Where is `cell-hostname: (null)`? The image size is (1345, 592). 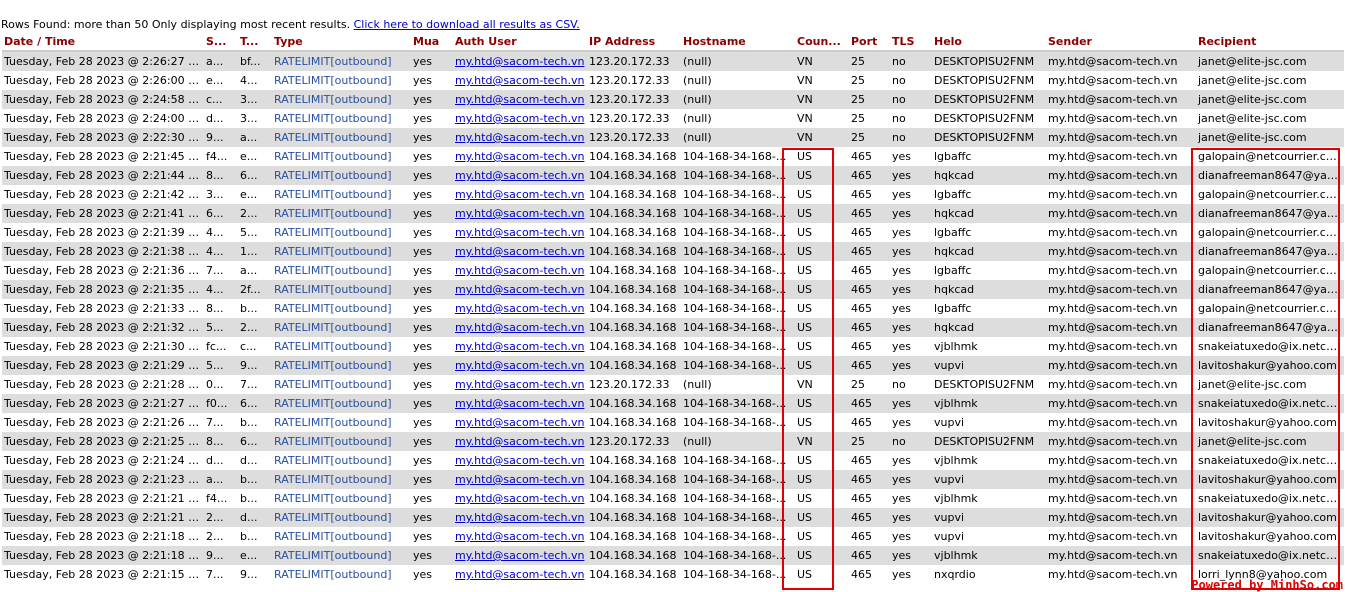 cell-hostname: (null) is located at coordinates (738, 137).